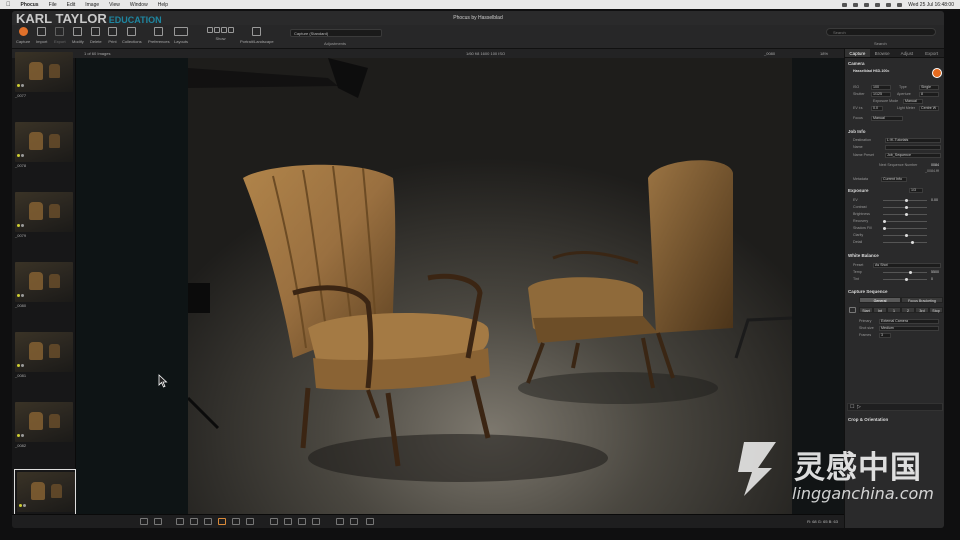 This screenshot has height=540, width=960. Describe the element at coordinates (880, 310) in the screenshot. I see `step-int: Int` at that location.